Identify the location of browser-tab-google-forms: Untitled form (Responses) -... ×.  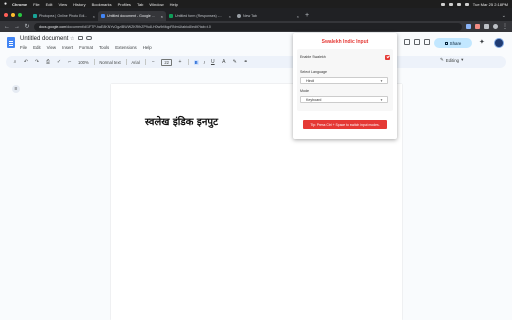
(200, 16).